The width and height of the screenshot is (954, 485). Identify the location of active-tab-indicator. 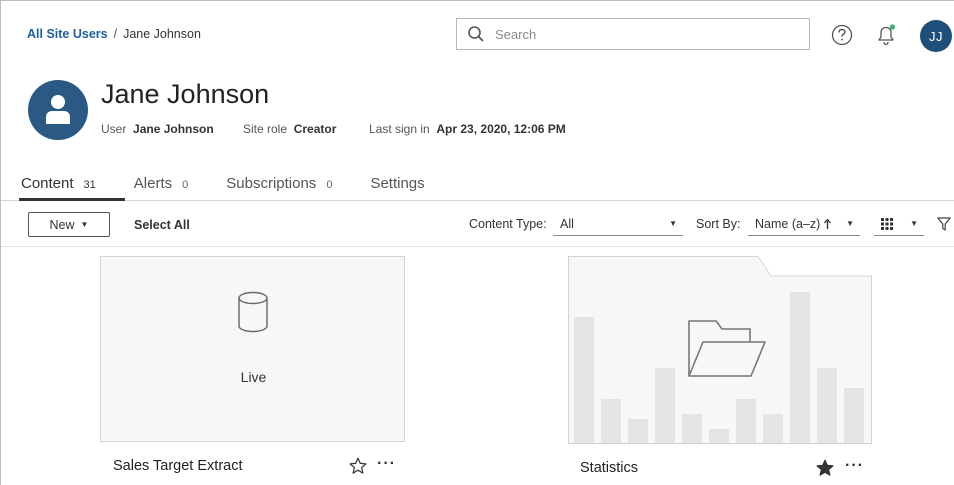
(72, 199).